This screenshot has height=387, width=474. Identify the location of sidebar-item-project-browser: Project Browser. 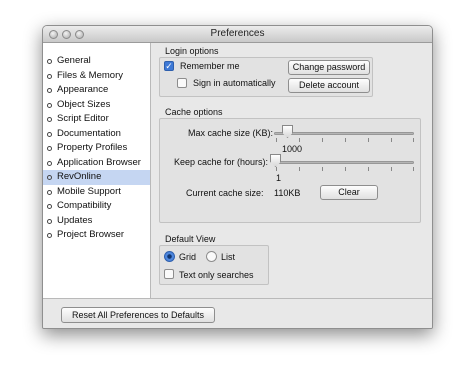
(96, 235).